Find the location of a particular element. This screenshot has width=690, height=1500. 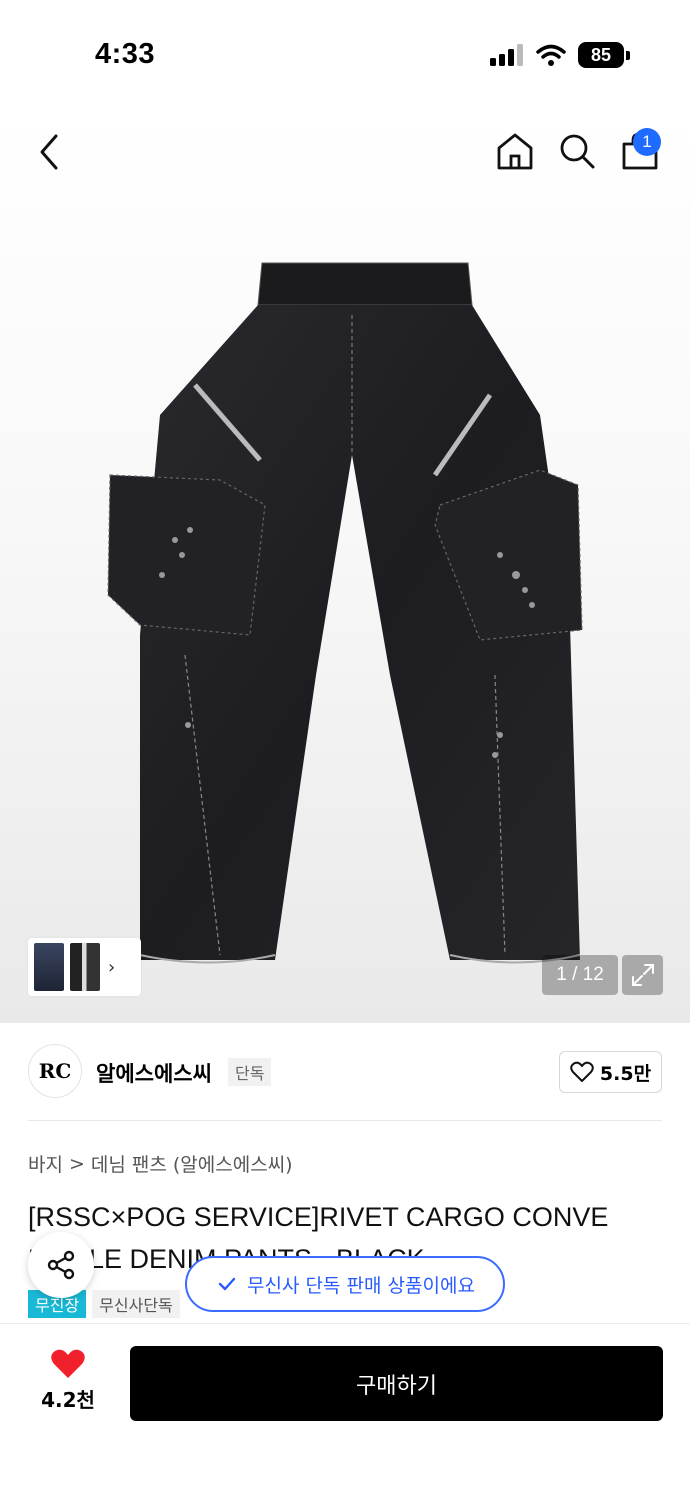

battery-indicator: 85 is located at coordinates (601, 55).